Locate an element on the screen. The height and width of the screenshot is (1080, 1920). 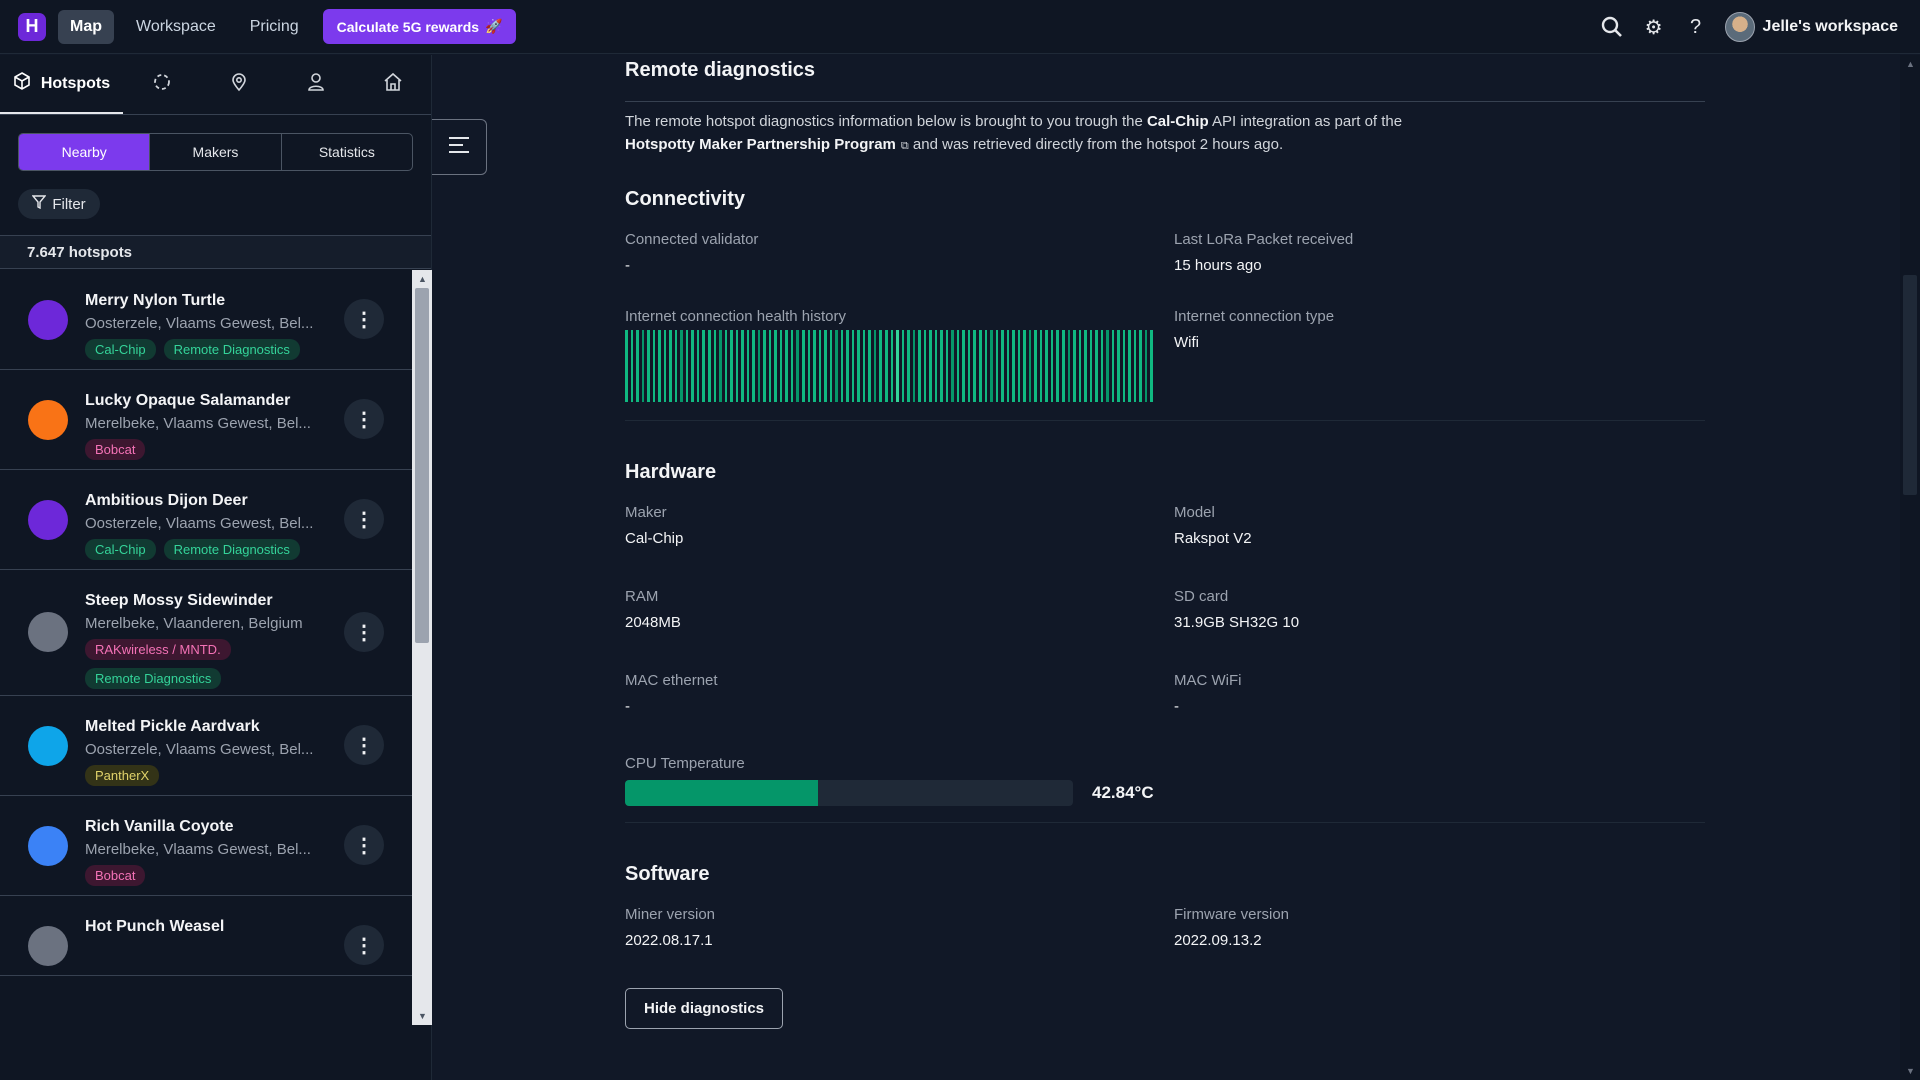
miner-version-value: 2022.08.17.1 is located at coordinates (669, 940).